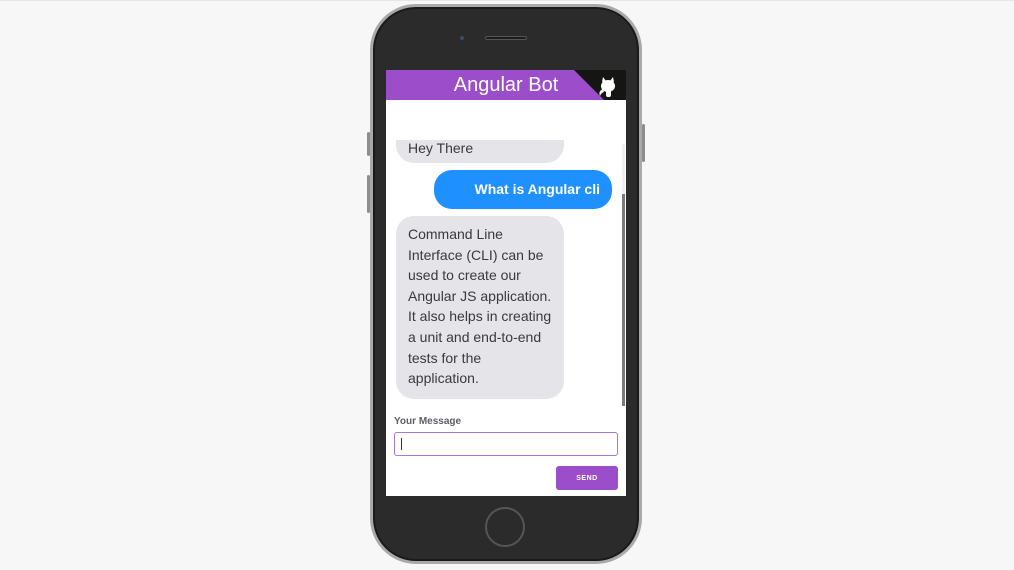  What do you see at coordinates (643, 143) in the screenshot?
I see `phone-power-button` at bounding box center [643, 143].